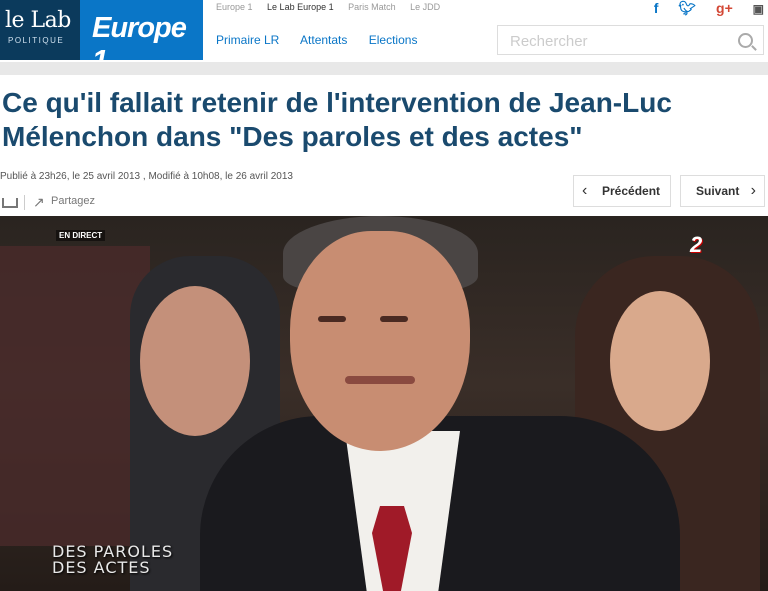 The image size is (768, 591). What do you see at coordinates (24, 202) in the screenshot?
I see `tools-divider` at bounding box center [24, 202].